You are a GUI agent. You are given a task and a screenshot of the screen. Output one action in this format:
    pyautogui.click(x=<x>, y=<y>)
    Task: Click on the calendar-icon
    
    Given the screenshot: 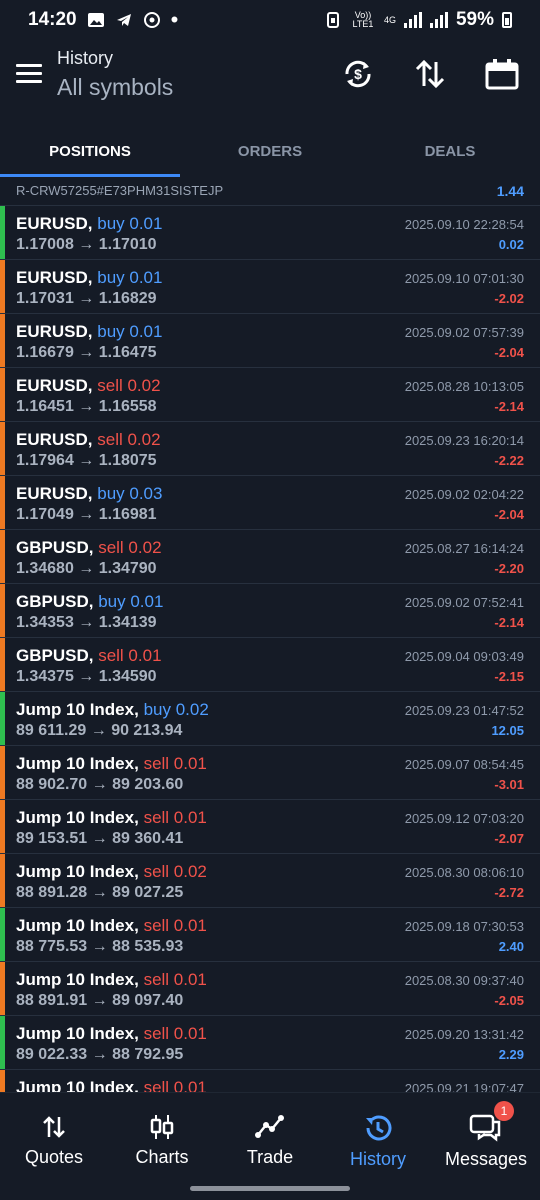 What is the action you would take?
    pyautogui.click(x=502, y=74)
    